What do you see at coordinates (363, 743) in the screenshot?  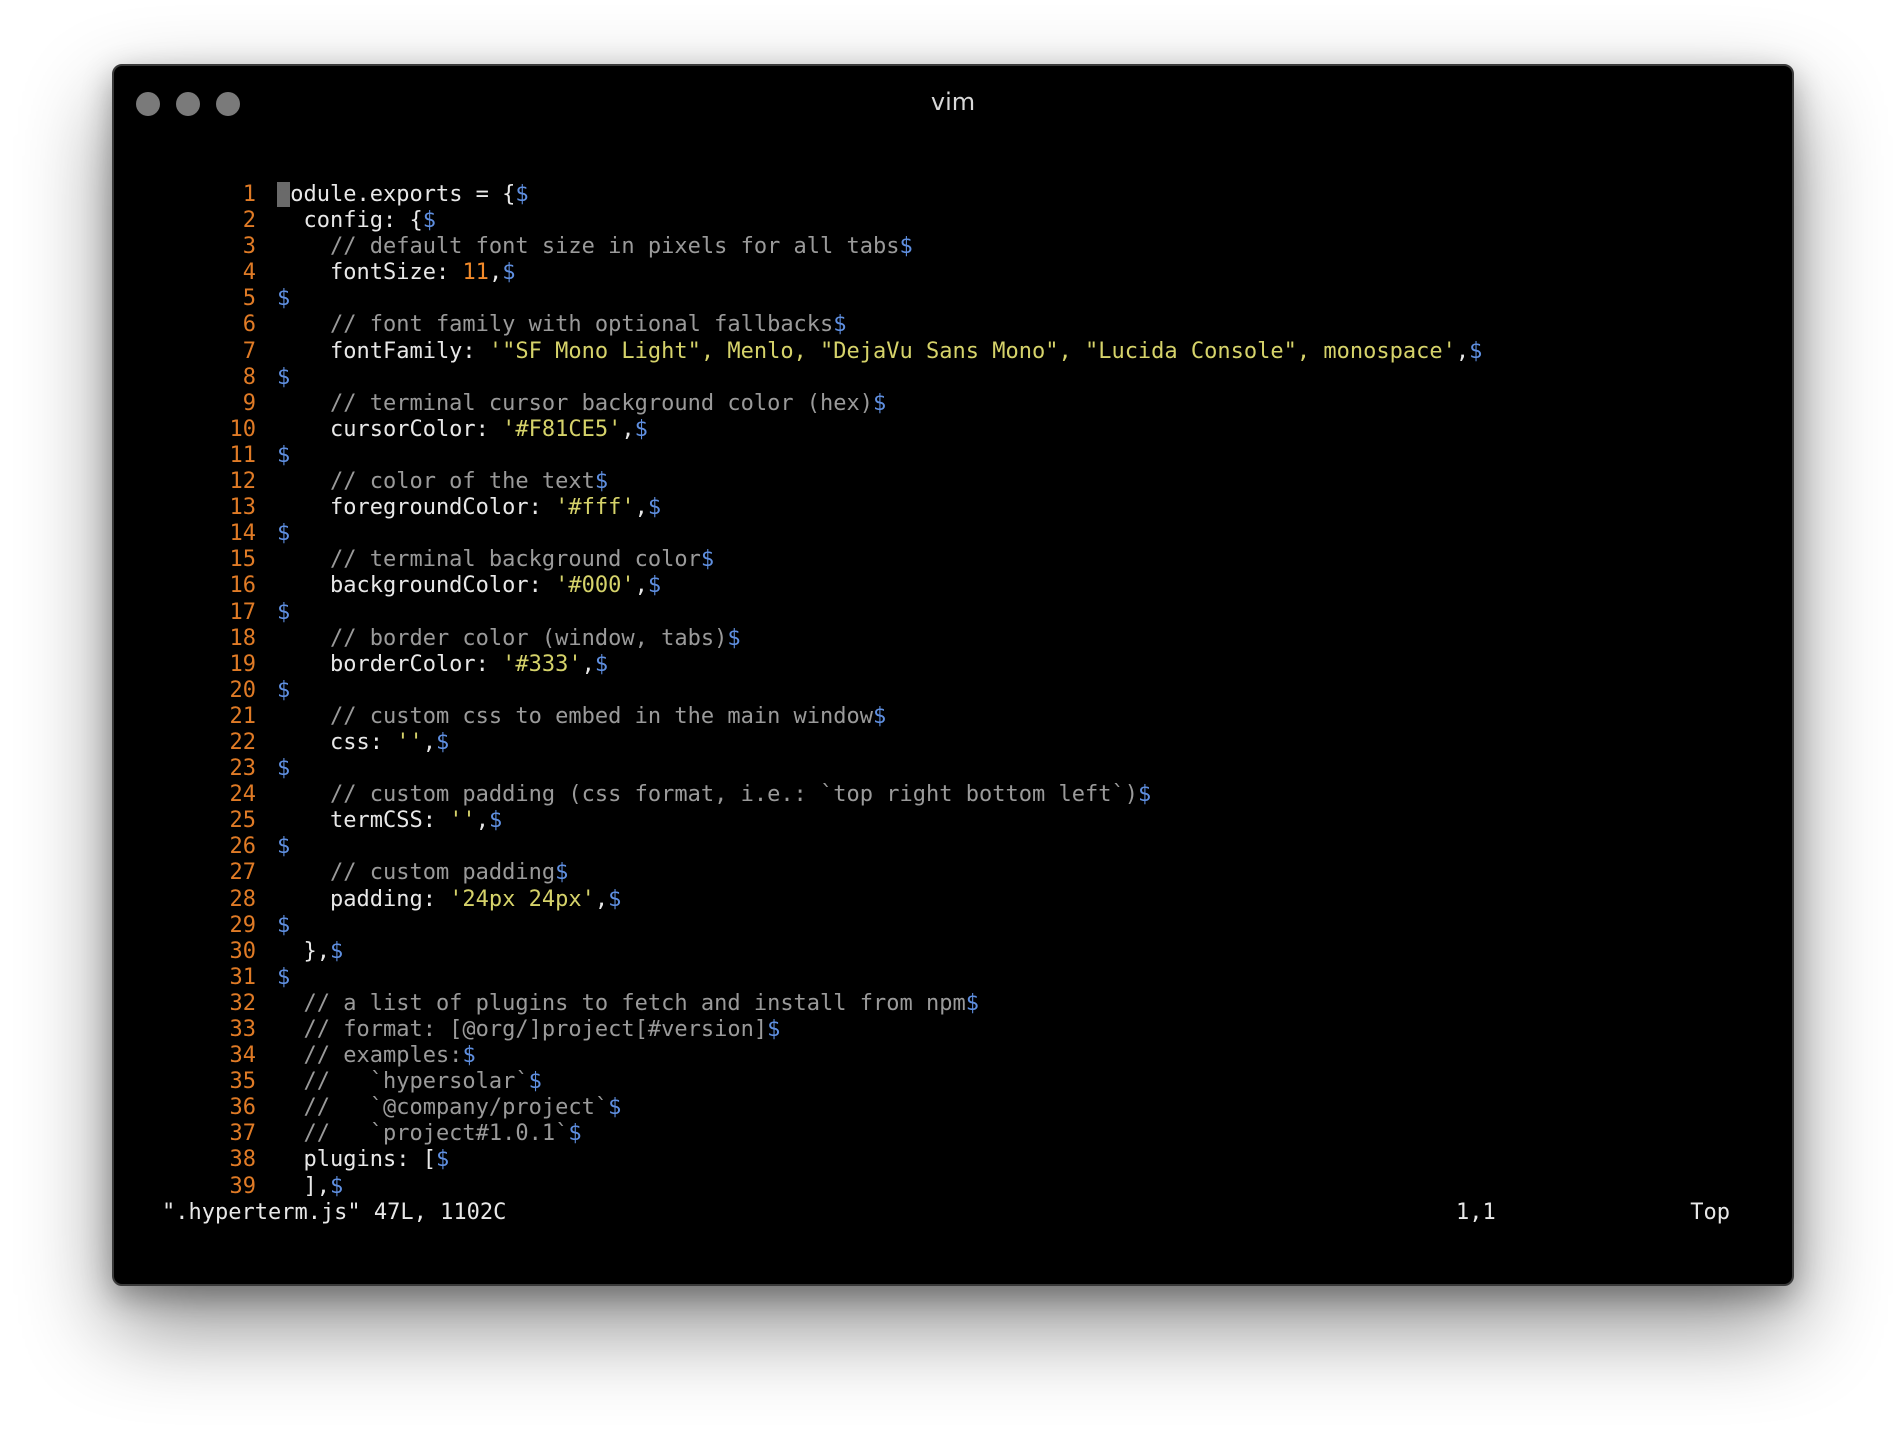 I see `line-code: css: '',$` at bounding box center [363, 743].